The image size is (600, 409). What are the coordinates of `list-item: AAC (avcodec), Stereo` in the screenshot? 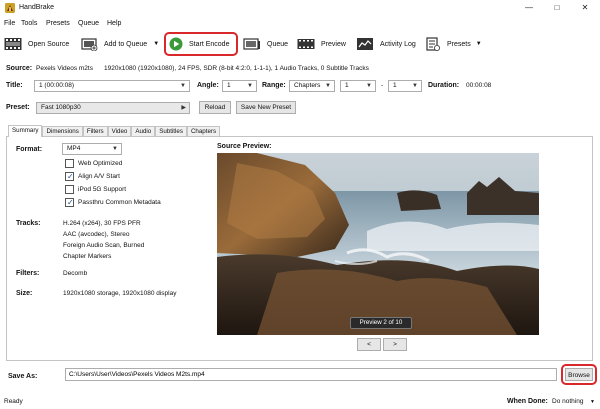 It's located at (96, 234).